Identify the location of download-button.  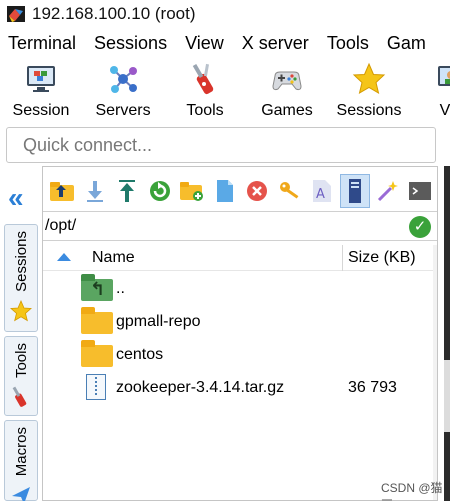
(95, 191).